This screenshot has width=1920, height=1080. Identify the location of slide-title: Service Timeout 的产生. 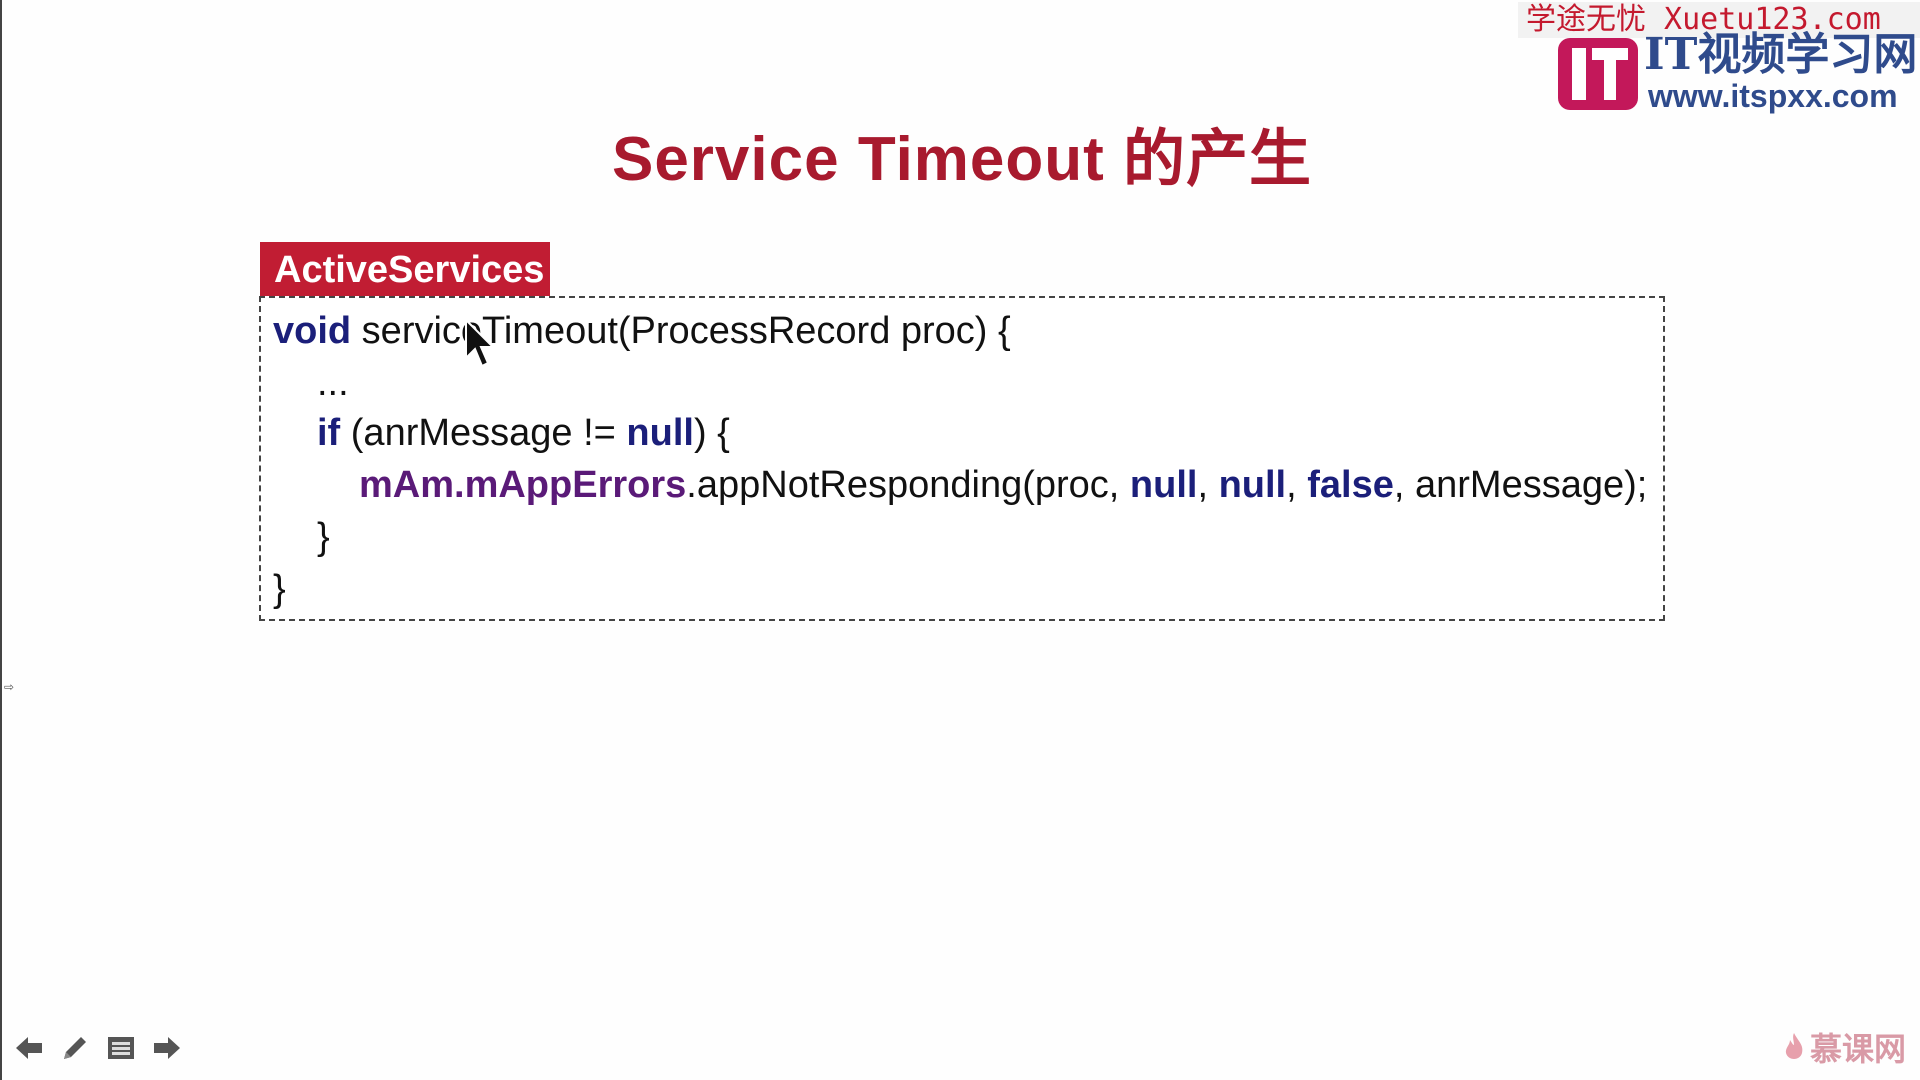
(962, 159).